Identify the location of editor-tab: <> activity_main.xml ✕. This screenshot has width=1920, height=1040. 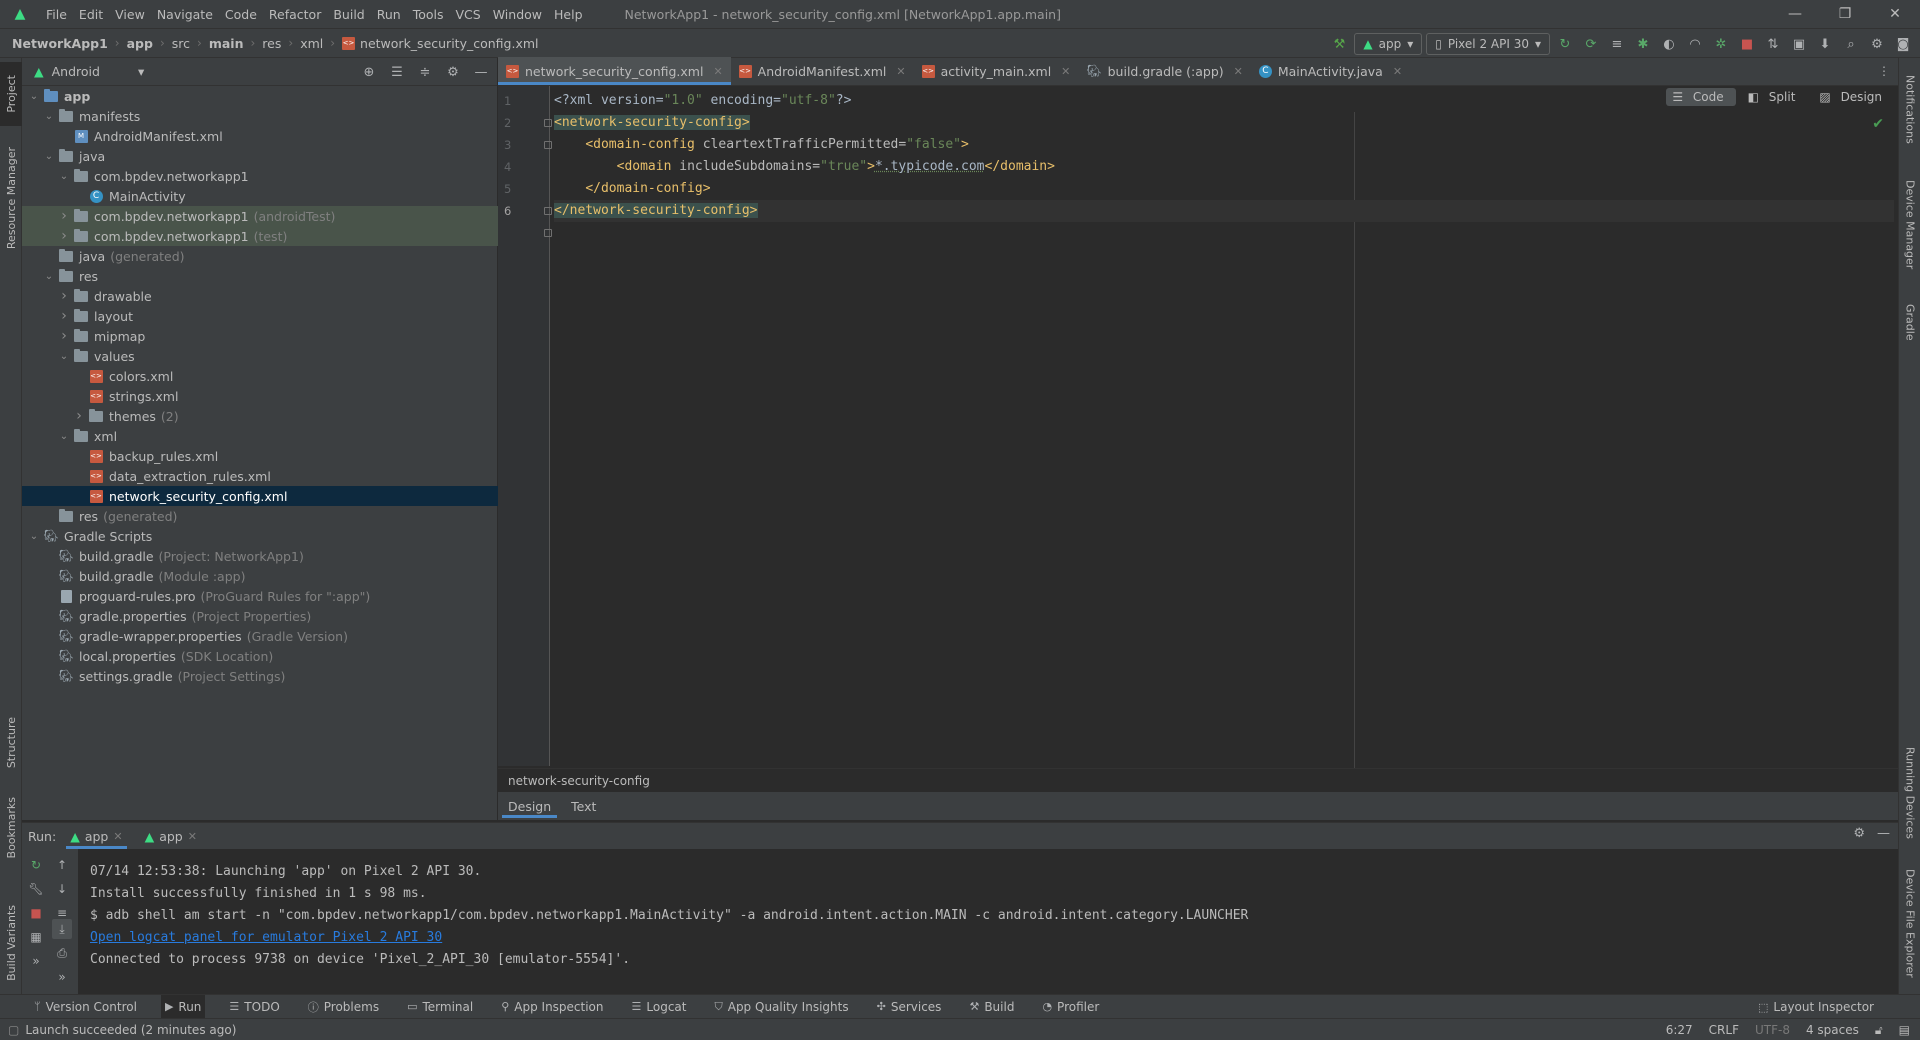
(996, 71).